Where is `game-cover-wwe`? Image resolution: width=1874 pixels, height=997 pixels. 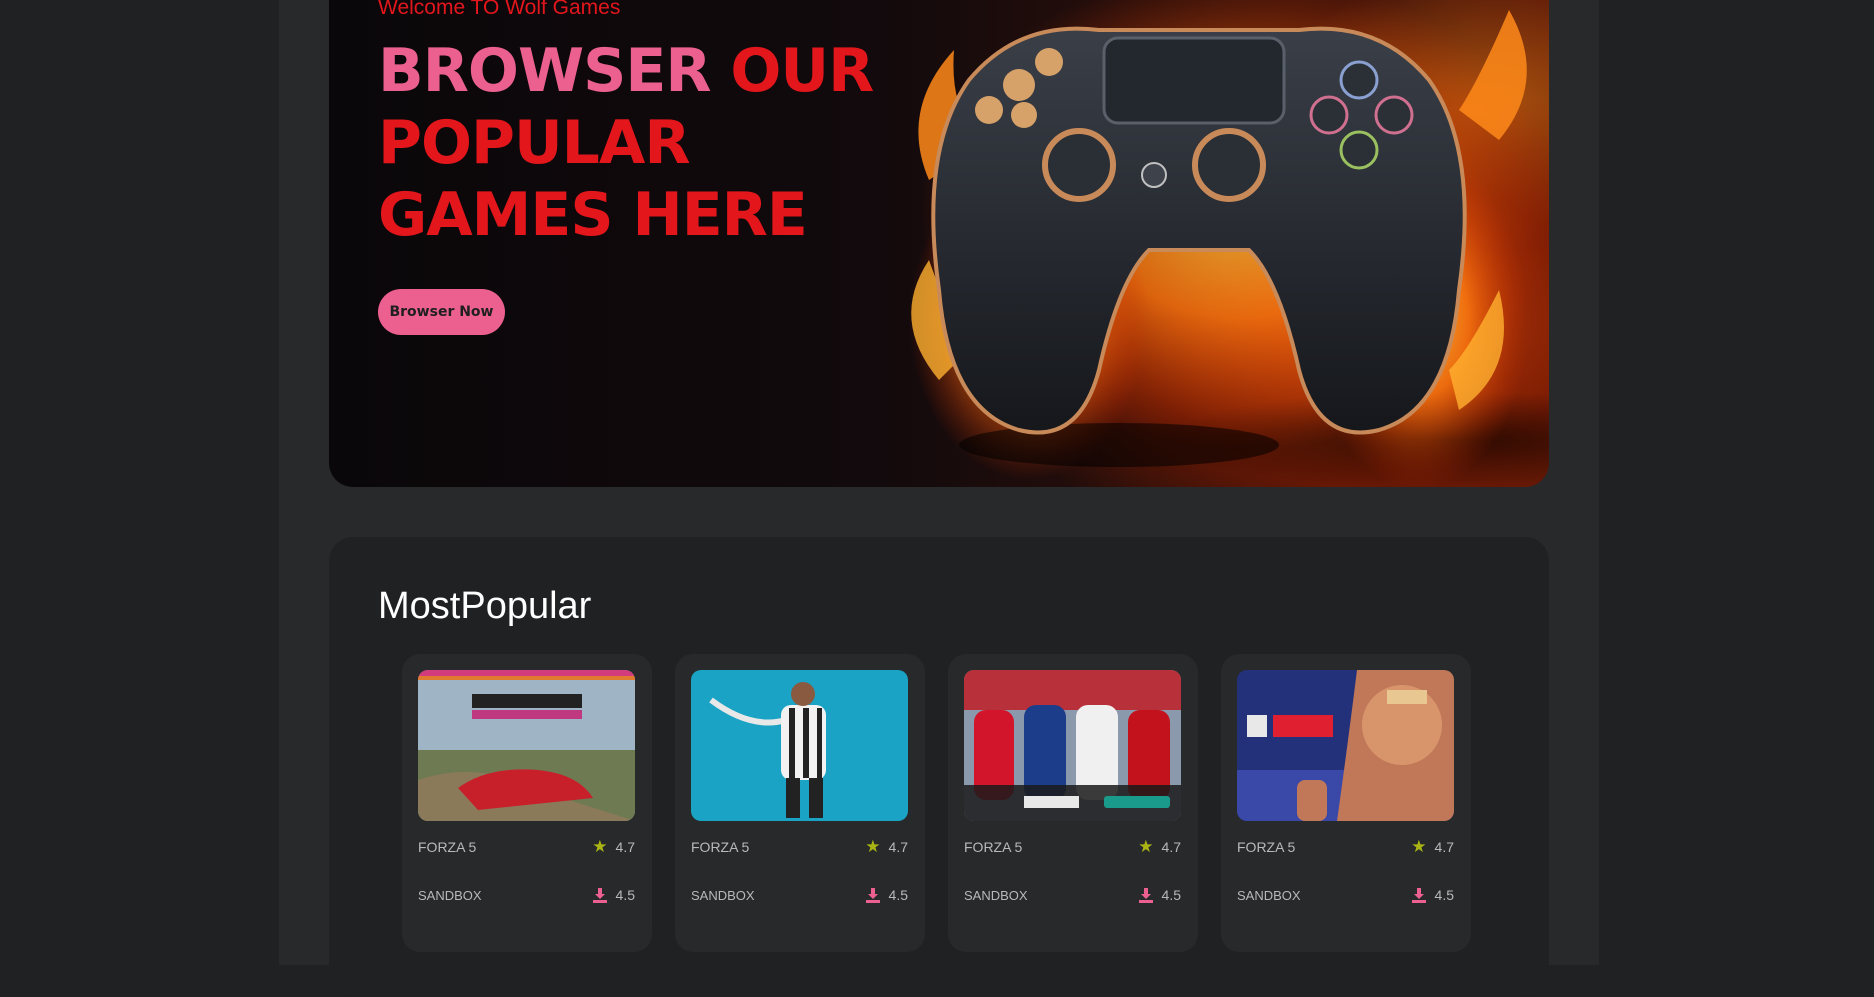 game-cover-wwe is located at coordinates (1345, 745).